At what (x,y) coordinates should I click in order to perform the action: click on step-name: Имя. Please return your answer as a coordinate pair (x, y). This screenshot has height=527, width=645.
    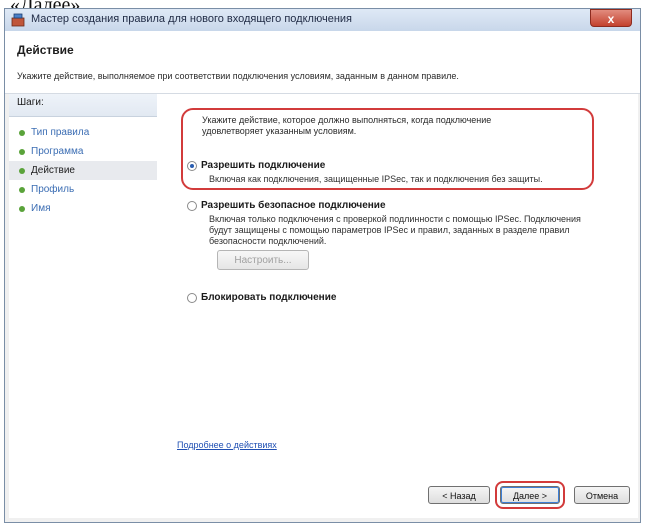
    Looking at the image, I should click on (83, 208).